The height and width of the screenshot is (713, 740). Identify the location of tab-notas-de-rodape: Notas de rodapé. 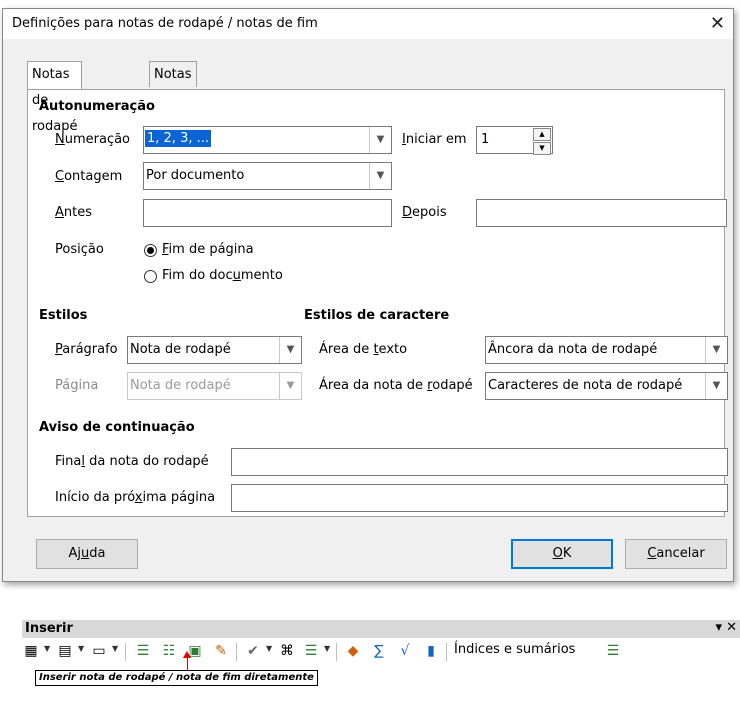
(55, 97).